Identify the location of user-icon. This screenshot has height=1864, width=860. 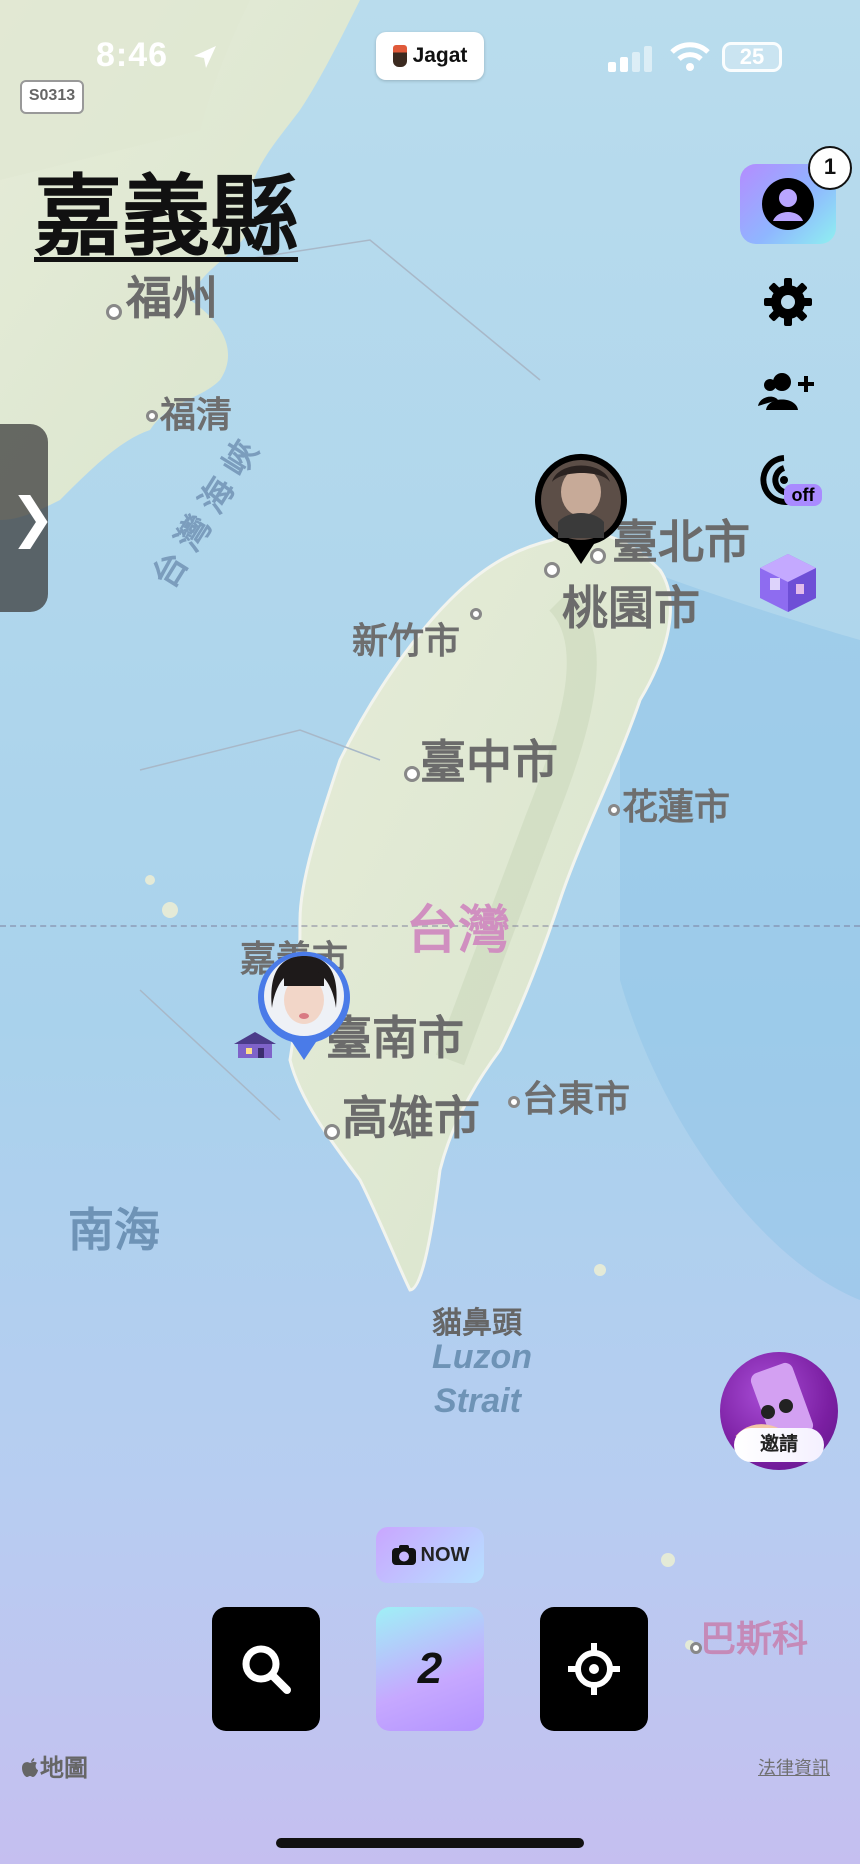
(788, 204).